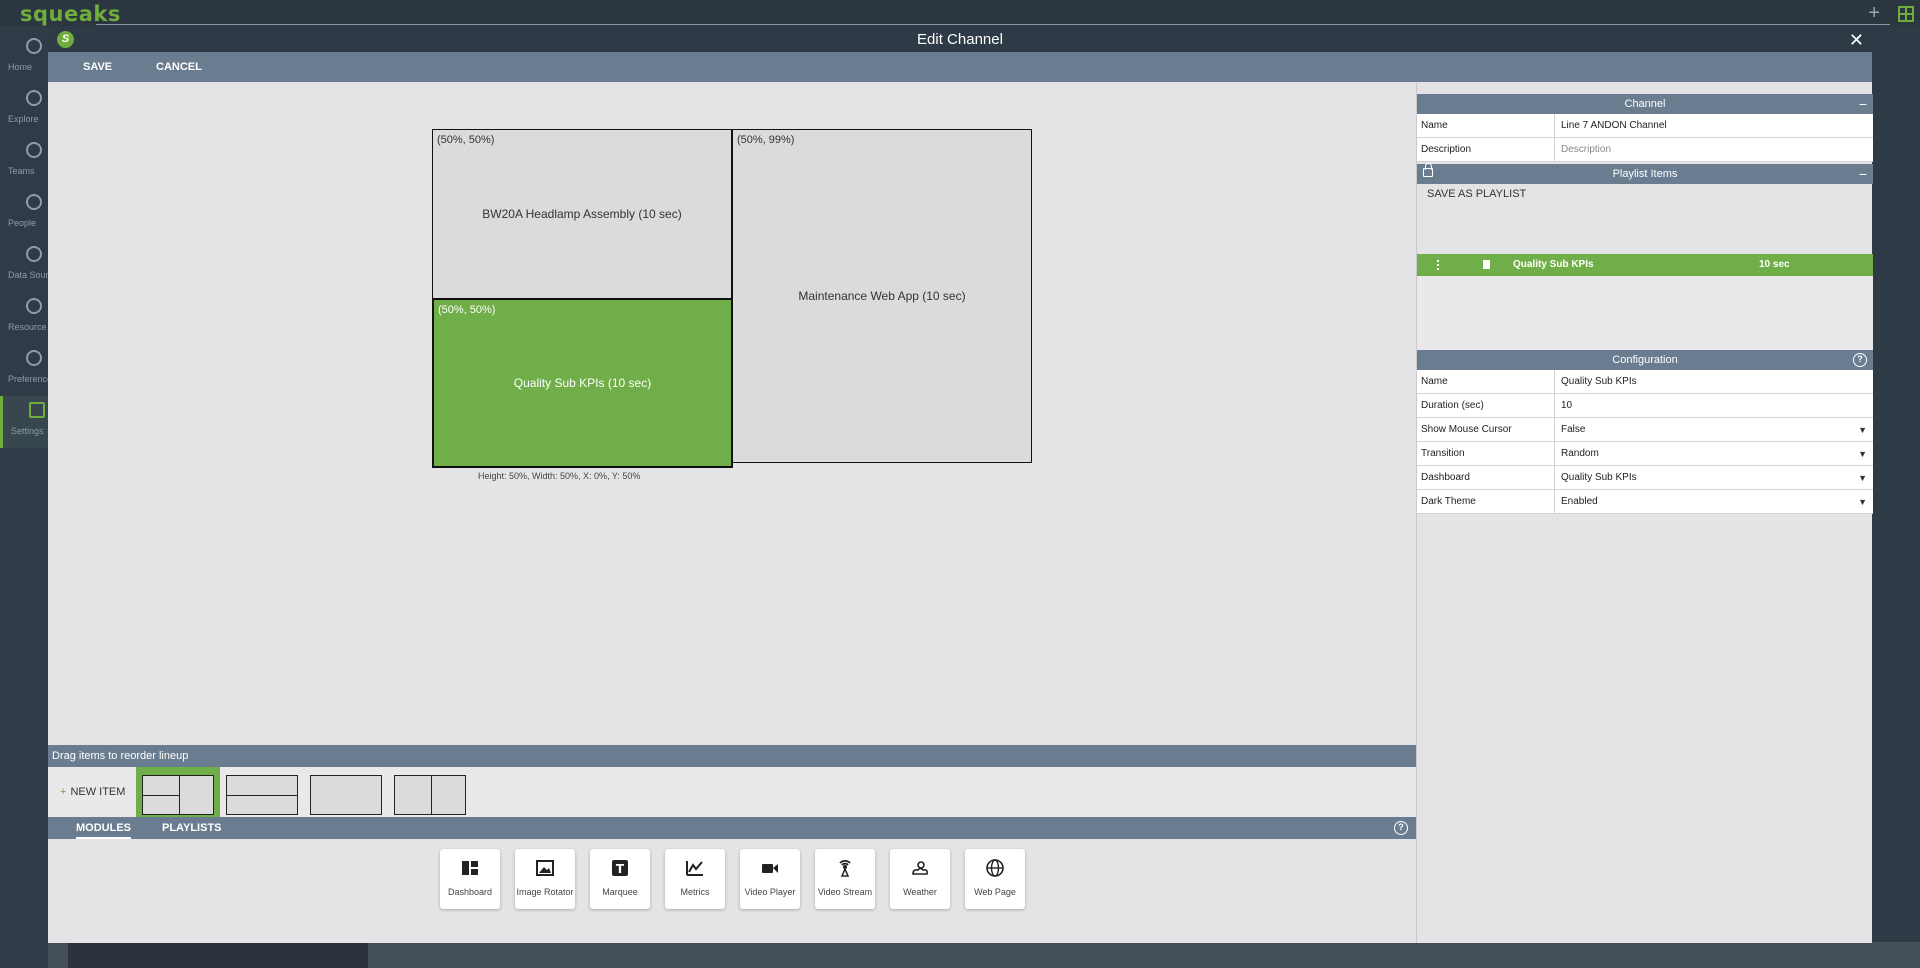  What do you see at coordinates (467, 310) in the screenshot?
I see `tile-position: (50%, 50%)` at bounding box center [467, 310].